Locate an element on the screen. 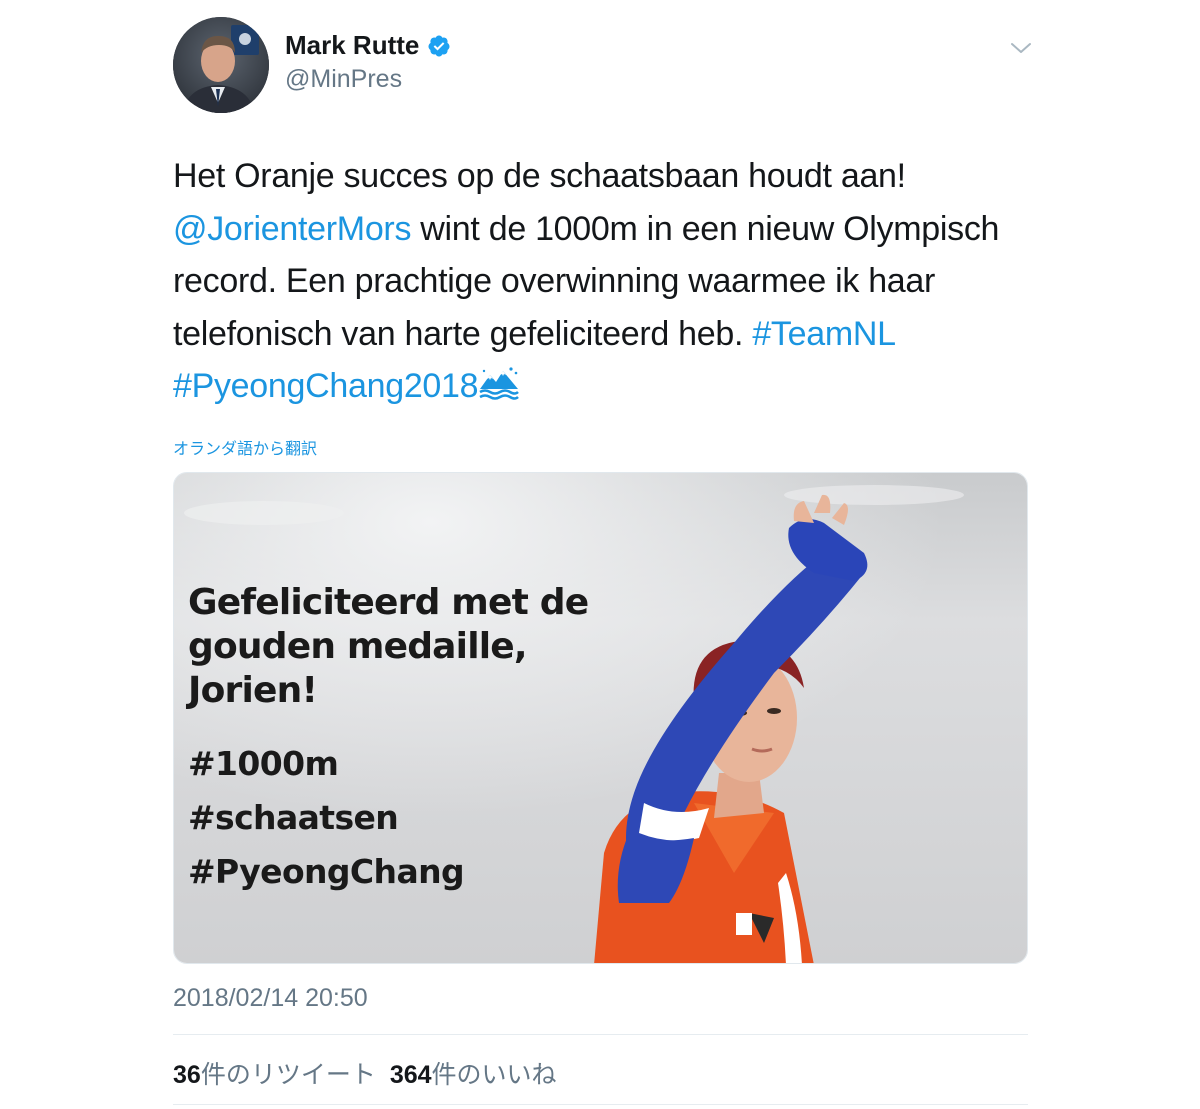  tweet-timestamp: 2018/02/14 20:50 is located at coordinates (270, 998).